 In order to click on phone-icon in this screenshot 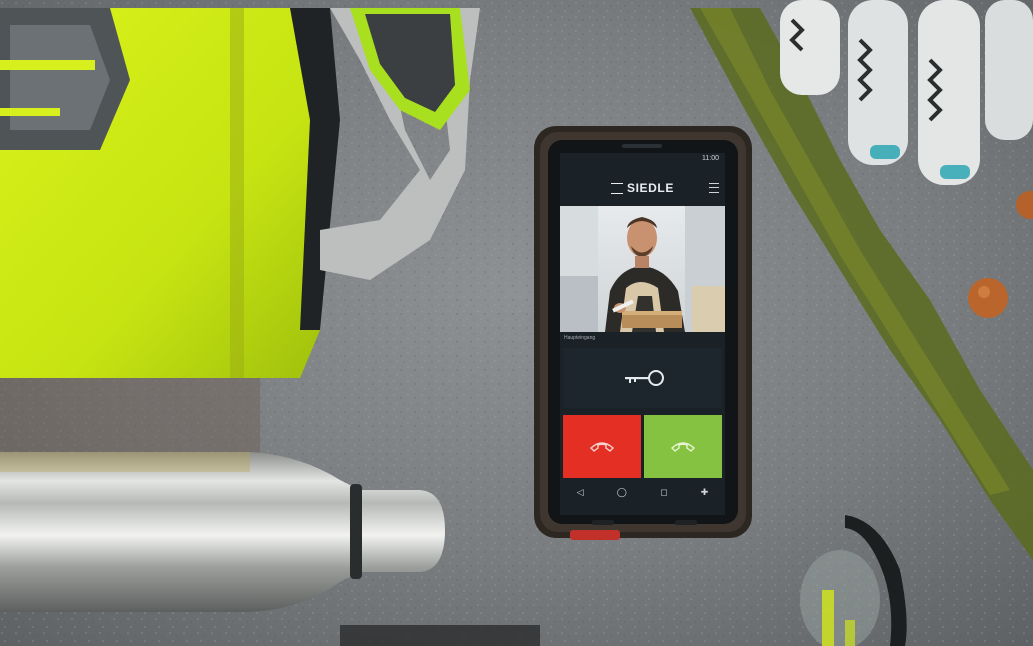, I will do `click(683, 446)`.